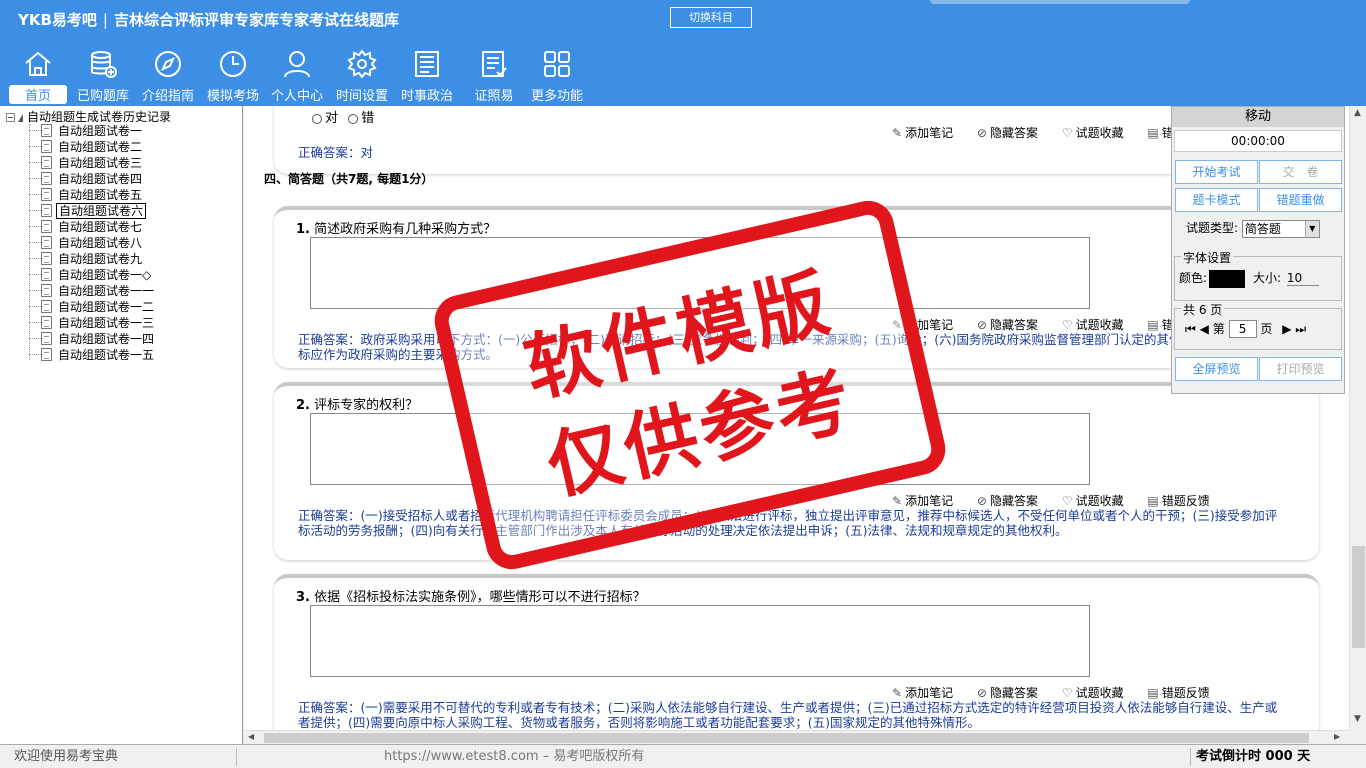 The width and height of the screenshot is (1366, 768). What do you see at coordinates (106, 354) in the screenshot?
I see `tree-item-label: 自动组题试卷一五` at bounding box center [106, 354].